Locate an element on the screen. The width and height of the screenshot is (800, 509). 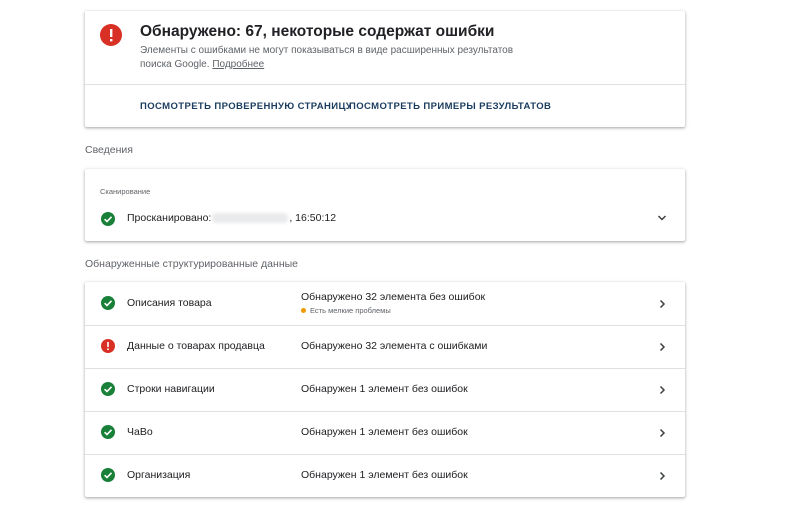
crawl-card: Сканирование Просканировано: , 16:50:12 is located at coordinates (385, 205).